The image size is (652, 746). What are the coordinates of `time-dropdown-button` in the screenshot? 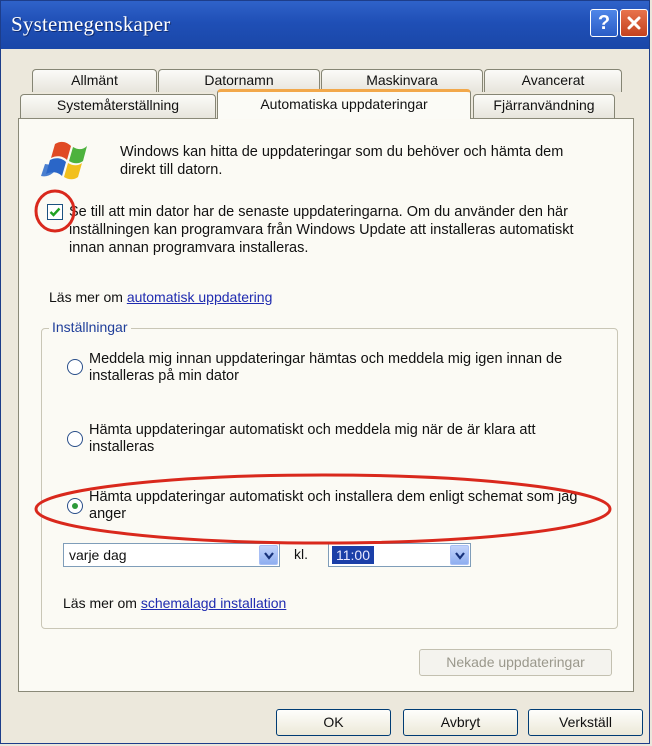 It's located at (459, 555).